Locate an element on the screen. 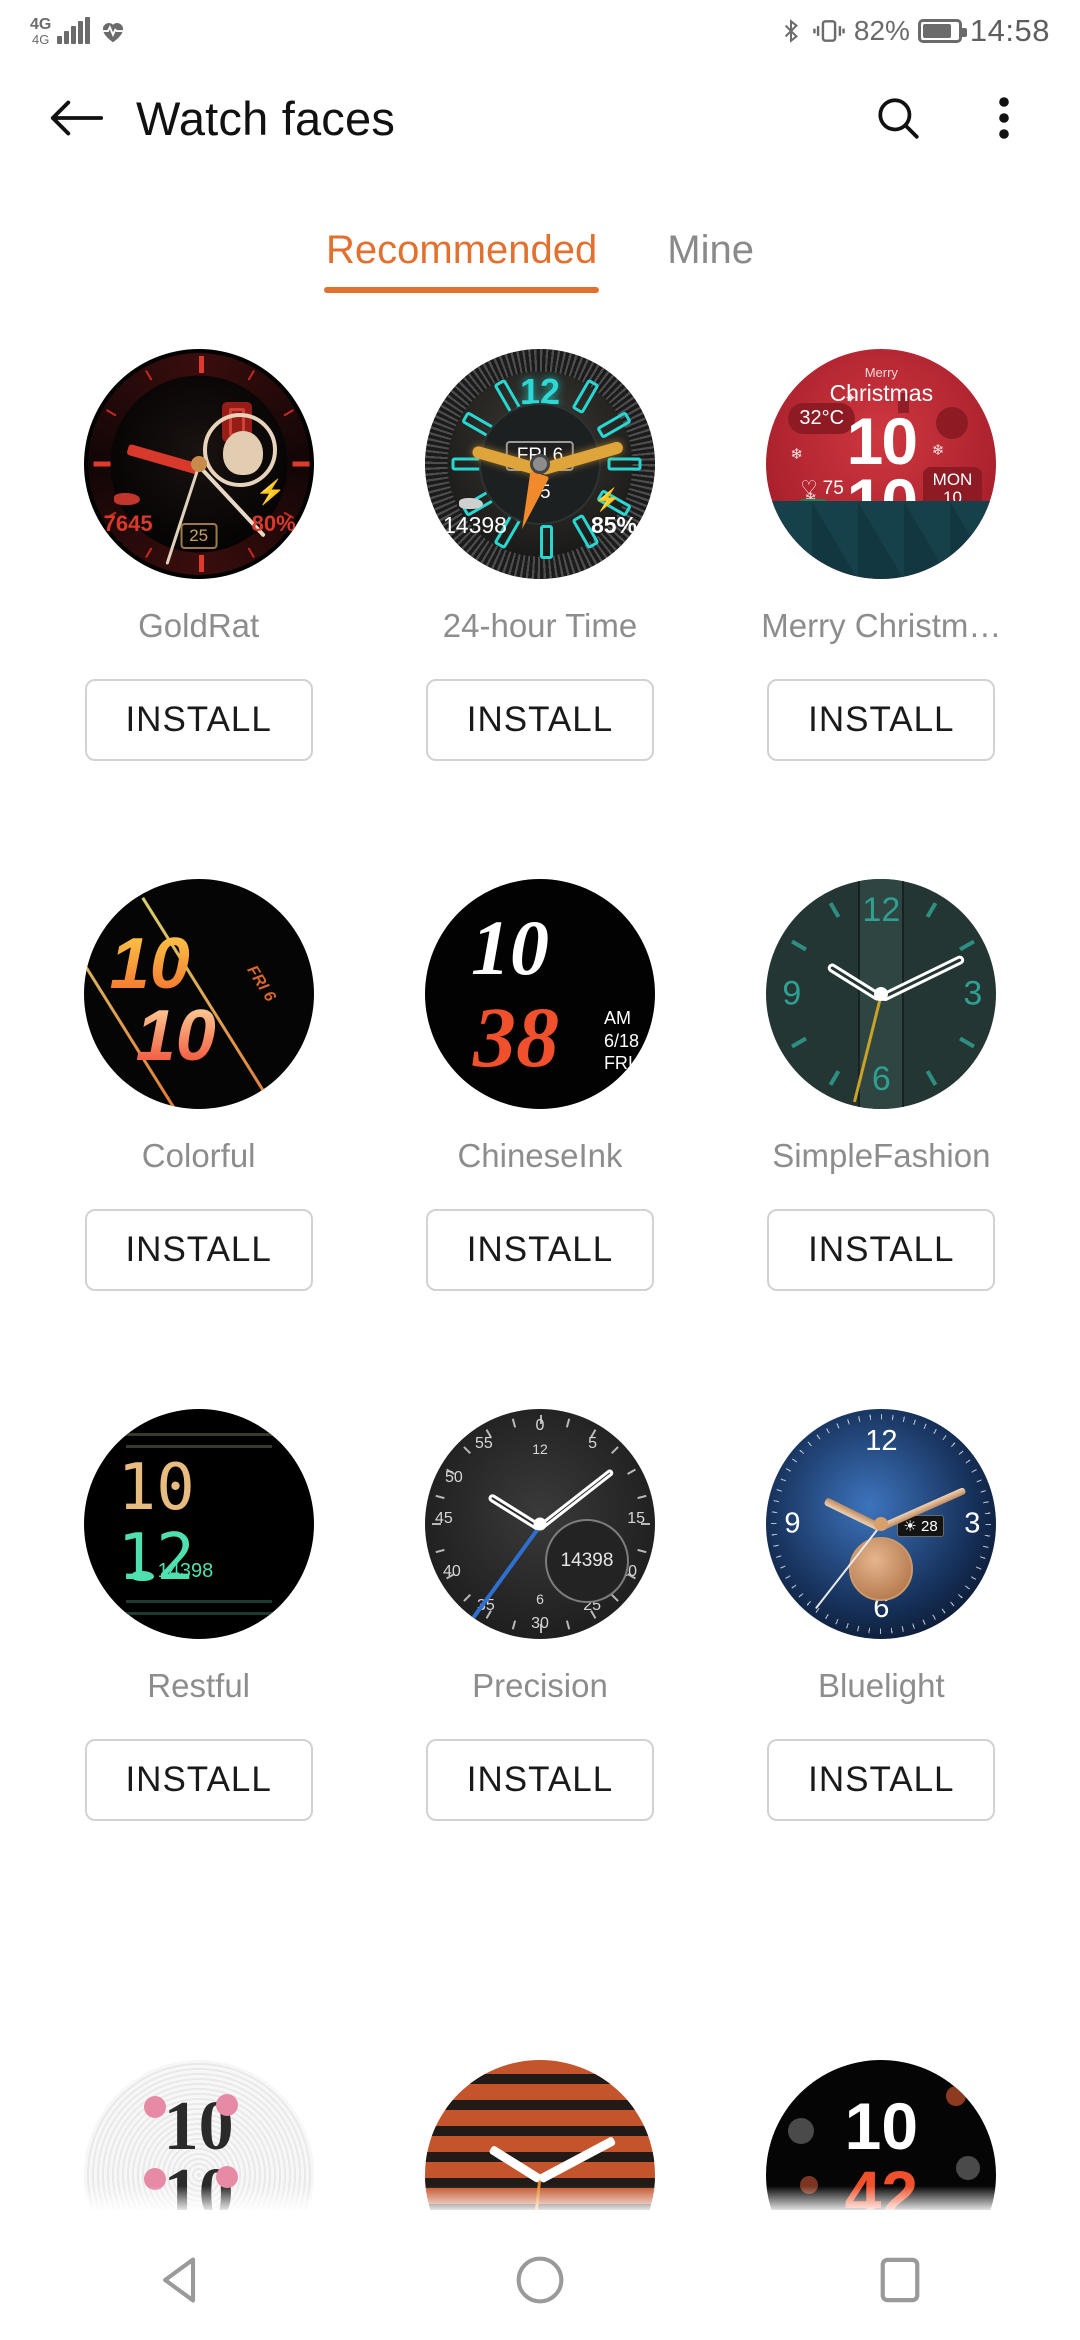  bluelight-subdial is located at coordinates (881, 1569).